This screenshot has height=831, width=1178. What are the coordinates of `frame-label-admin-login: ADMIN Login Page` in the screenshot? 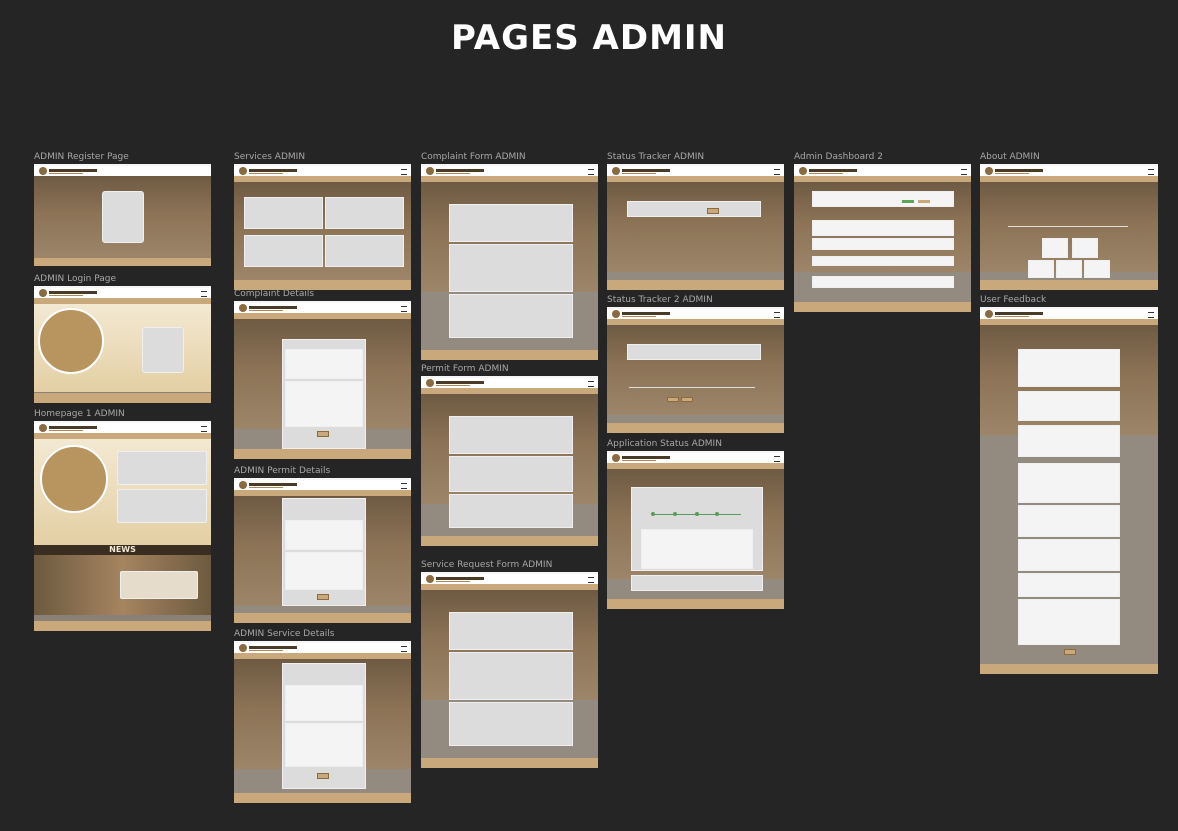 It's located at (75, 279).